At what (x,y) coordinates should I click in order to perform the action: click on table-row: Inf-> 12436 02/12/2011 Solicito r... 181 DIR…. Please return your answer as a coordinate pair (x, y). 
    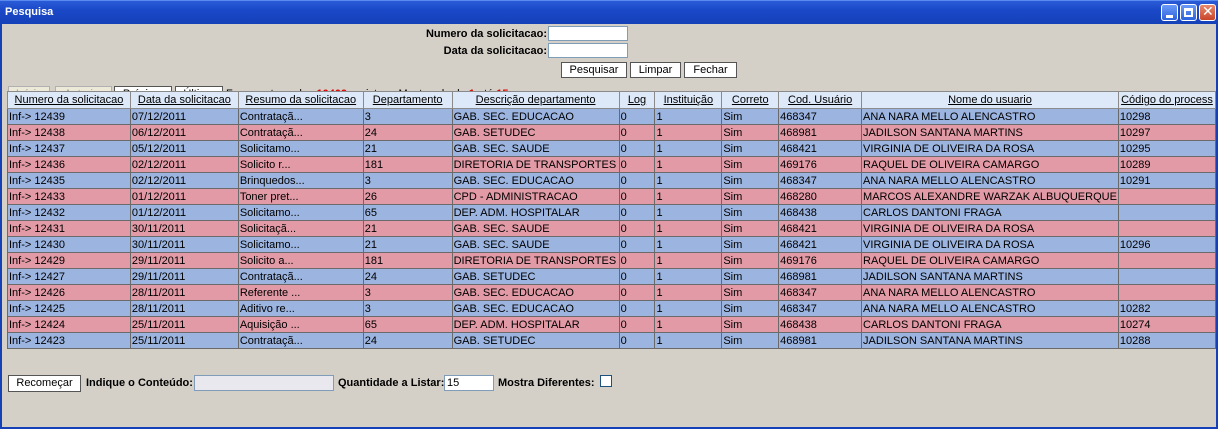
    Looking at the image, I should click on (612, 164).